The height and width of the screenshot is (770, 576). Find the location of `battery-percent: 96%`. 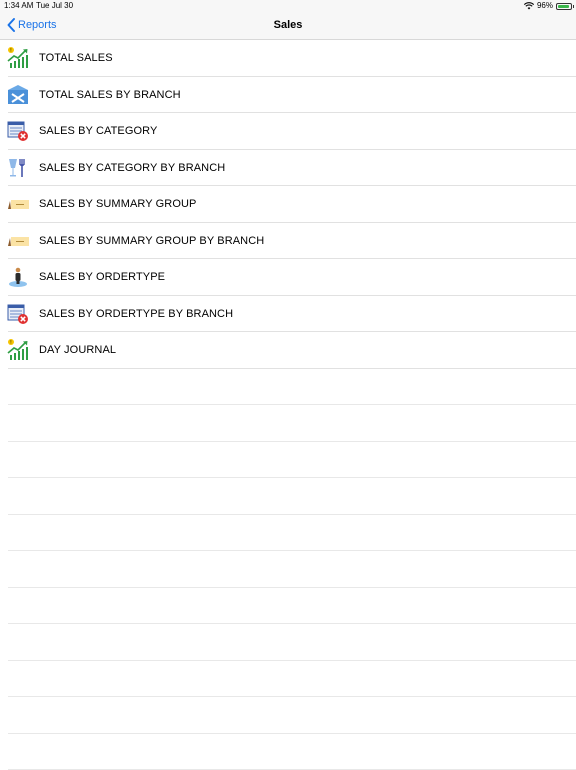

battery-percent: 96% is located at coordinates (545, 6).